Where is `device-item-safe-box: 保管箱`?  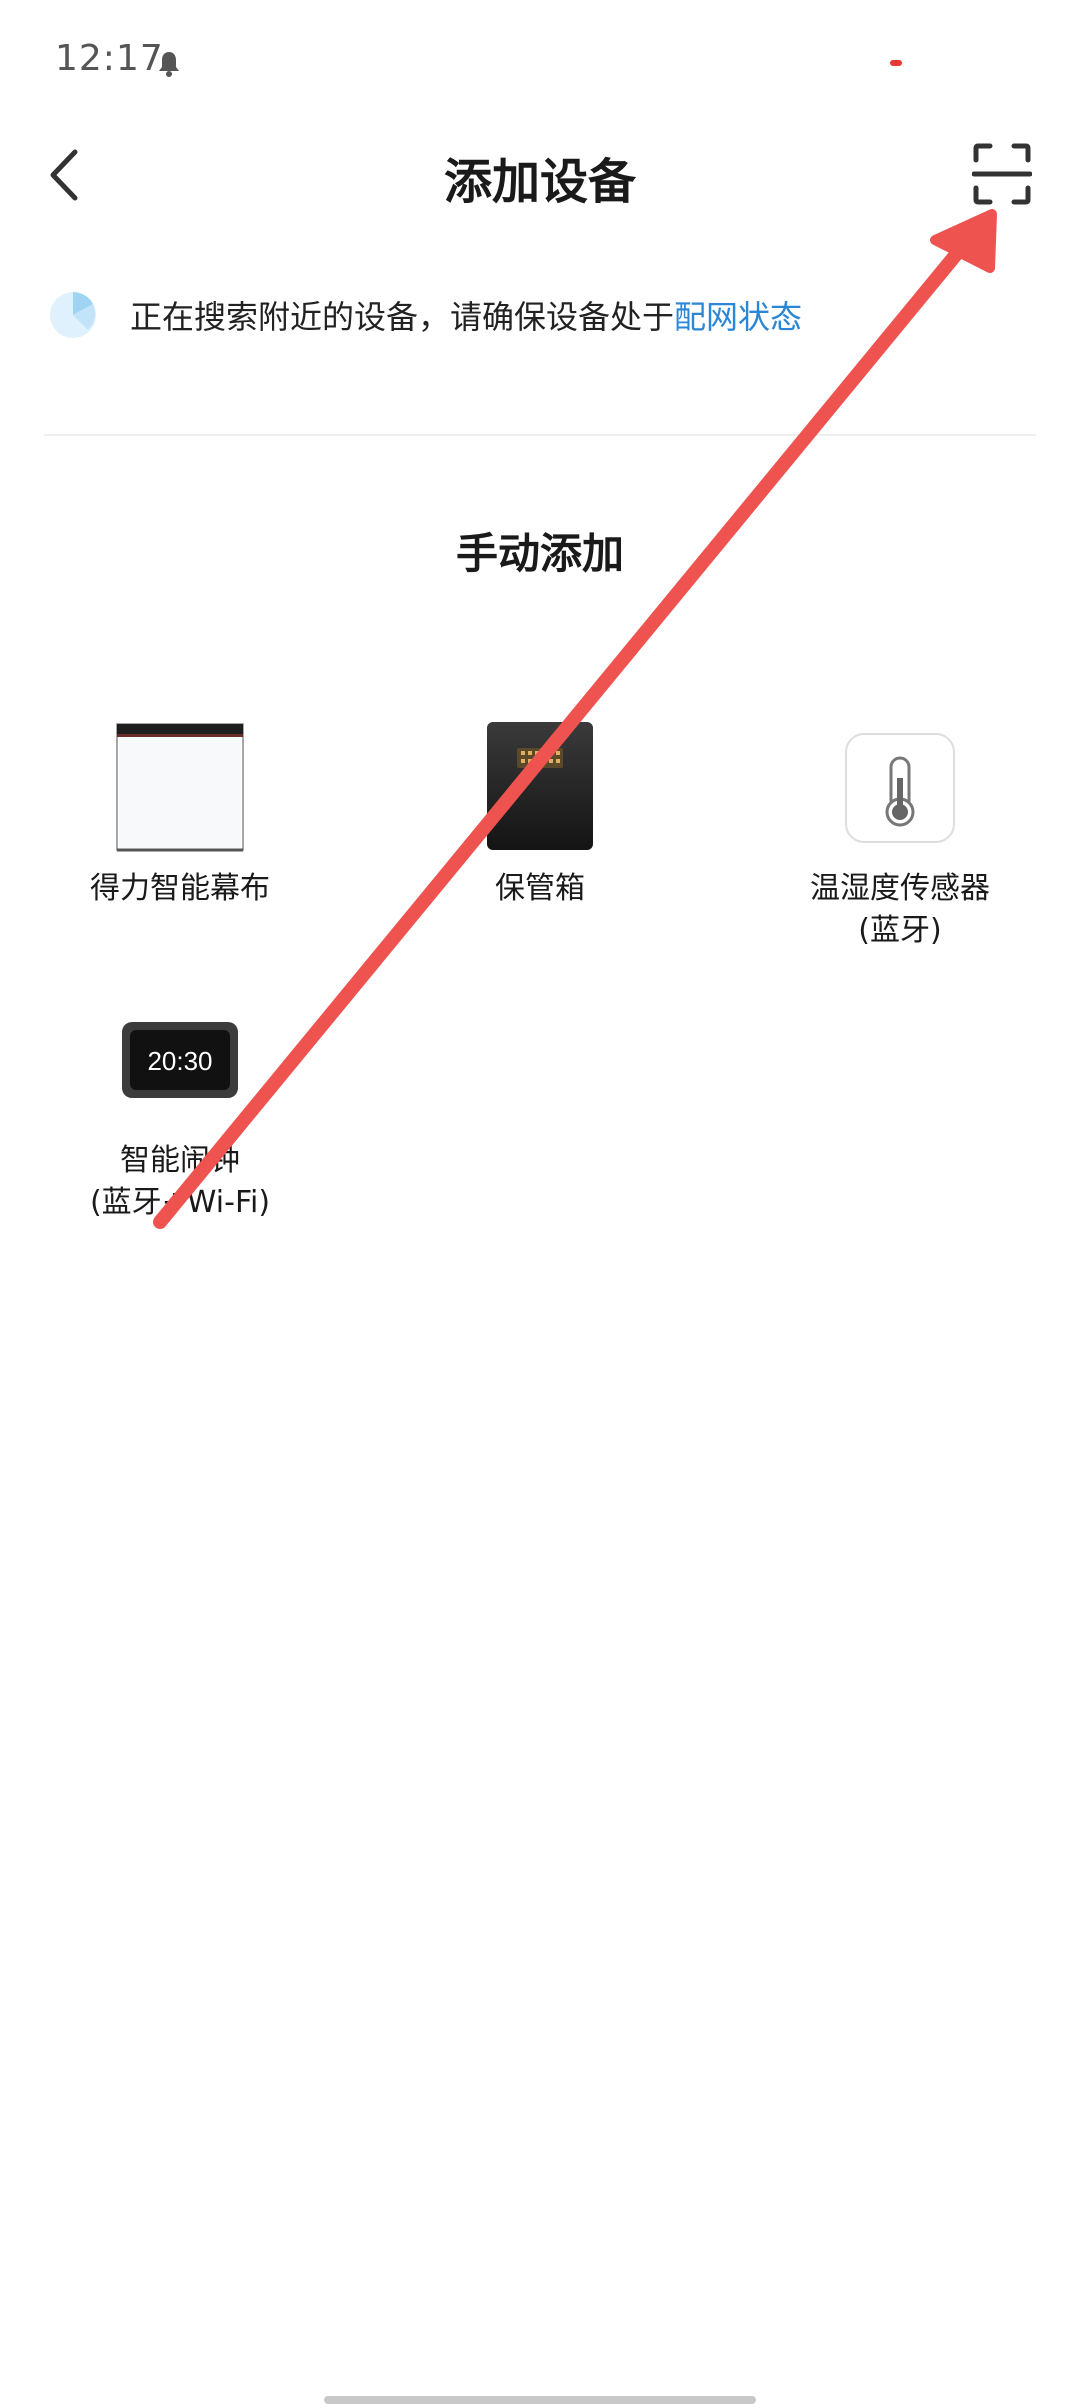
device-item-safe-box: 保管箱 is located at coordinates (540, 815).